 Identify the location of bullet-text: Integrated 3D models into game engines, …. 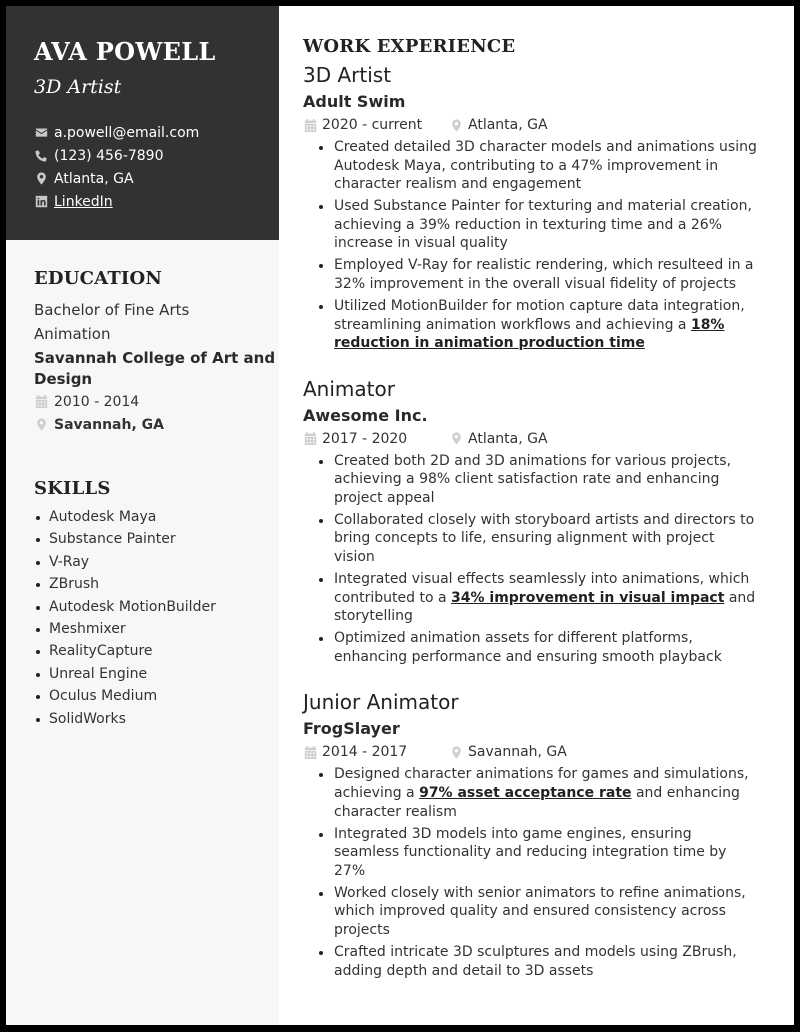
(530, 852).